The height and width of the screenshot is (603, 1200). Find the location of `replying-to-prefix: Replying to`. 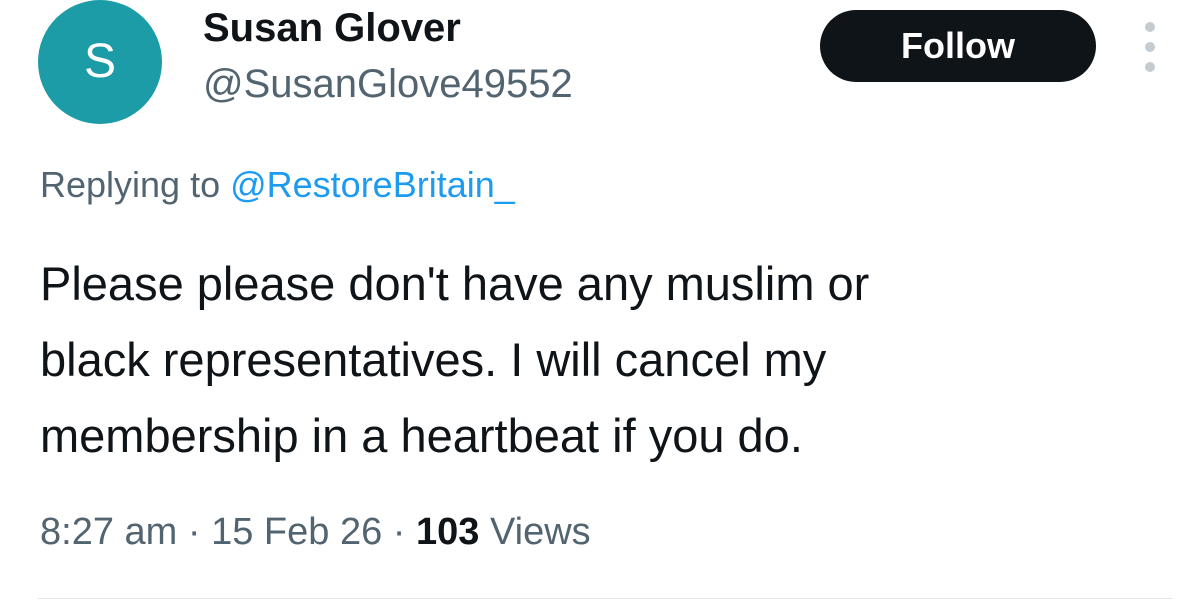

replying-to-prefix: Replying to is located at coordinates (135, 184).